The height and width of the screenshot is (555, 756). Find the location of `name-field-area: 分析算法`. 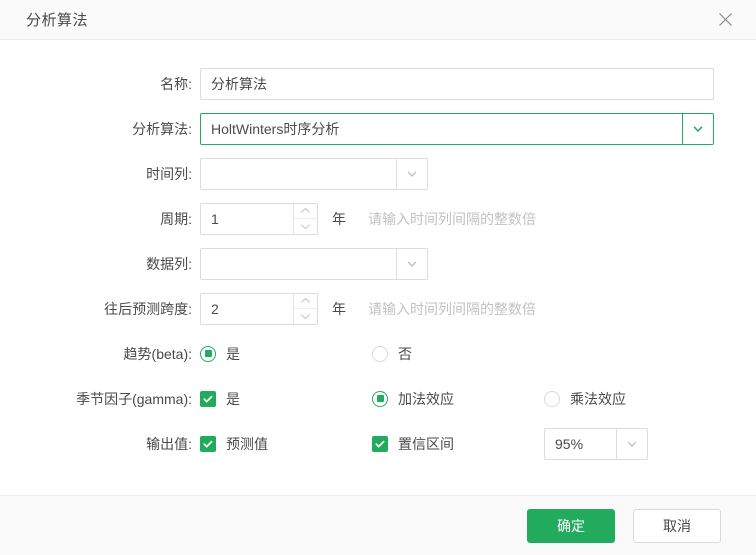

name-field-area: 分析算法 is located at coordinates (457, 83).